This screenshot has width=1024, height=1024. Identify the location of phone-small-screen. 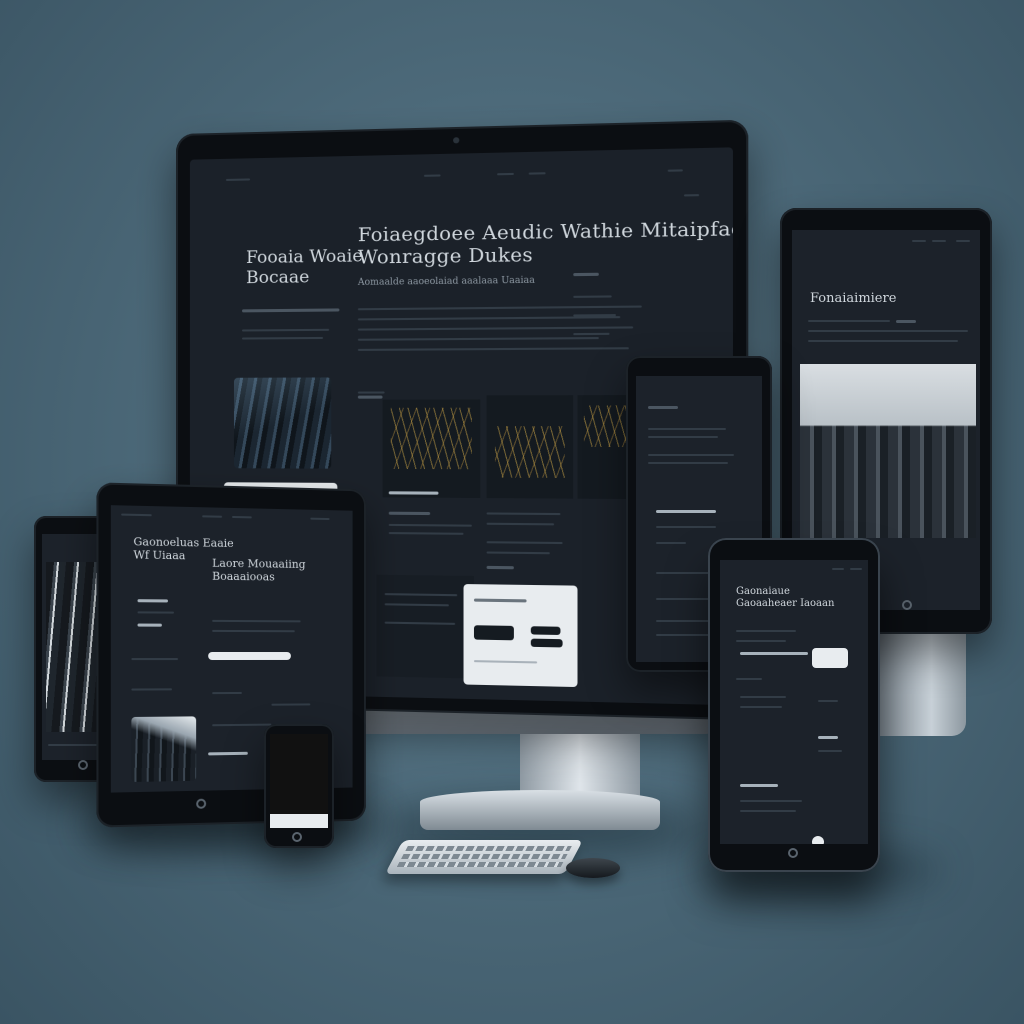
(299, 781).